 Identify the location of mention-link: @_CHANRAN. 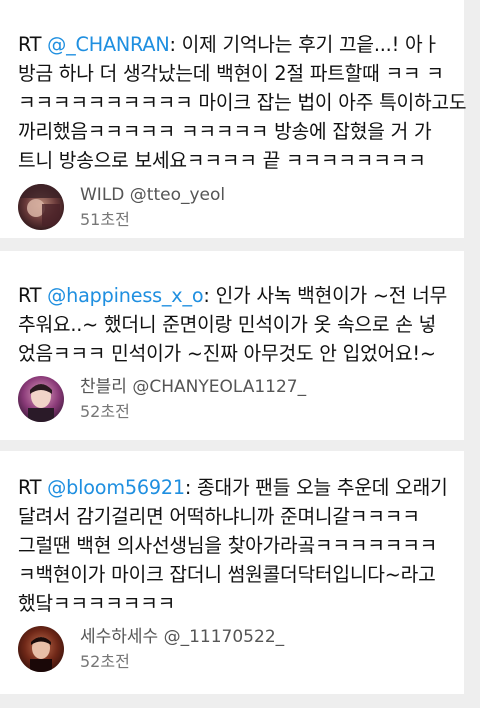
(108, 44).